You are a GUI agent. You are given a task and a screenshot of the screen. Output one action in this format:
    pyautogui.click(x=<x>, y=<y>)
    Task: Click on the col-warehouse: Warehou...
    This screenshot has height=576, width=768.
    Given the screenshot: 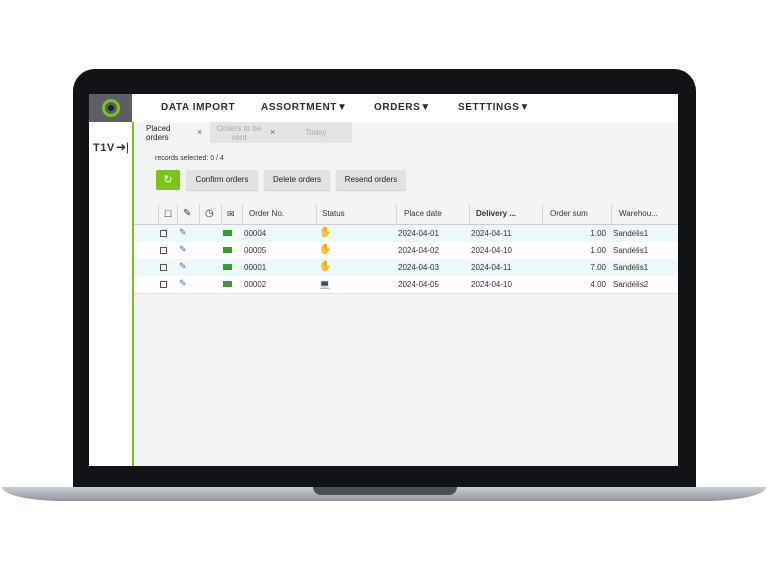 What is the action you would take?
    pyautogui.click(x=644, y=214)
    